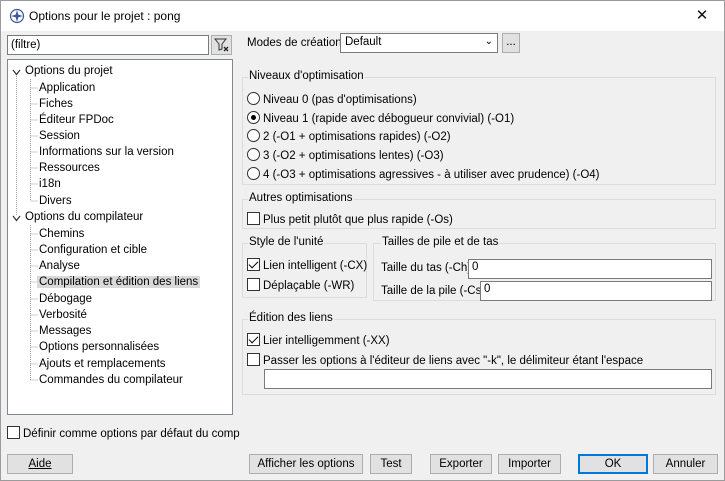  Describe the element at coordinates (391, 464) in the screenshot. I see `test-button: Test` at that location.